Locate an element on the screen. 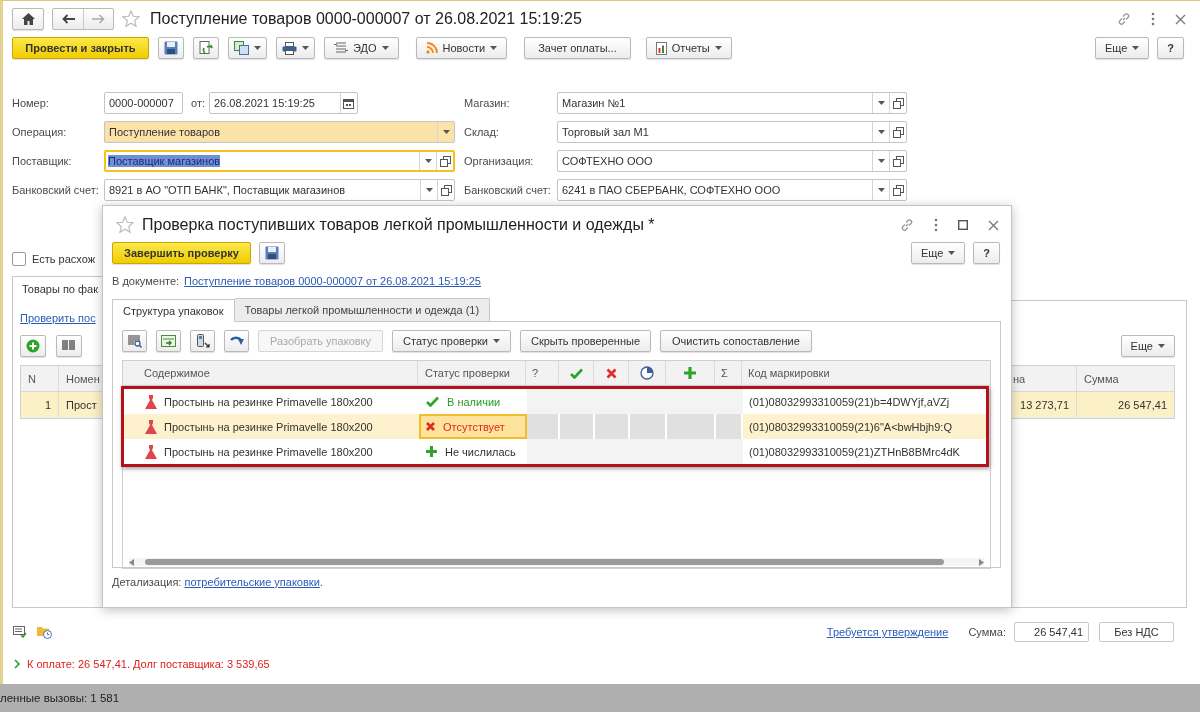 This screenshot has height=712, width=1200. print-button is located at coordinates (295, 48).